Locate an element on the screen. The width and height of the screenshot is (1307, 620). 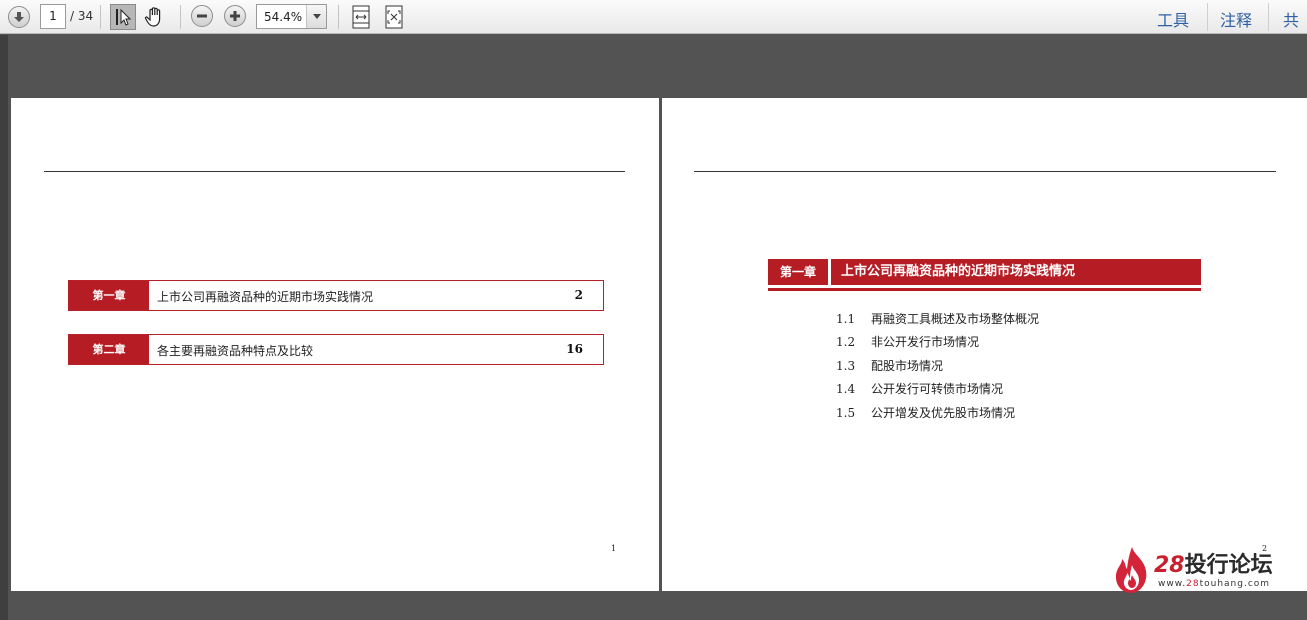
prev-page-button is located at coordinates (19, 17).